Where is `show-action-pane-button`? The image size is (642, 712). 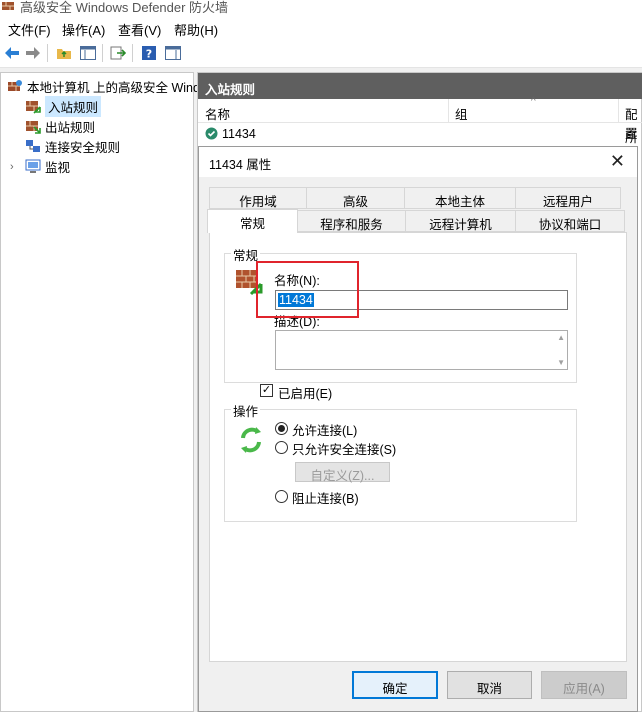
show-action-pane-button is located at coordinates (173, 53).